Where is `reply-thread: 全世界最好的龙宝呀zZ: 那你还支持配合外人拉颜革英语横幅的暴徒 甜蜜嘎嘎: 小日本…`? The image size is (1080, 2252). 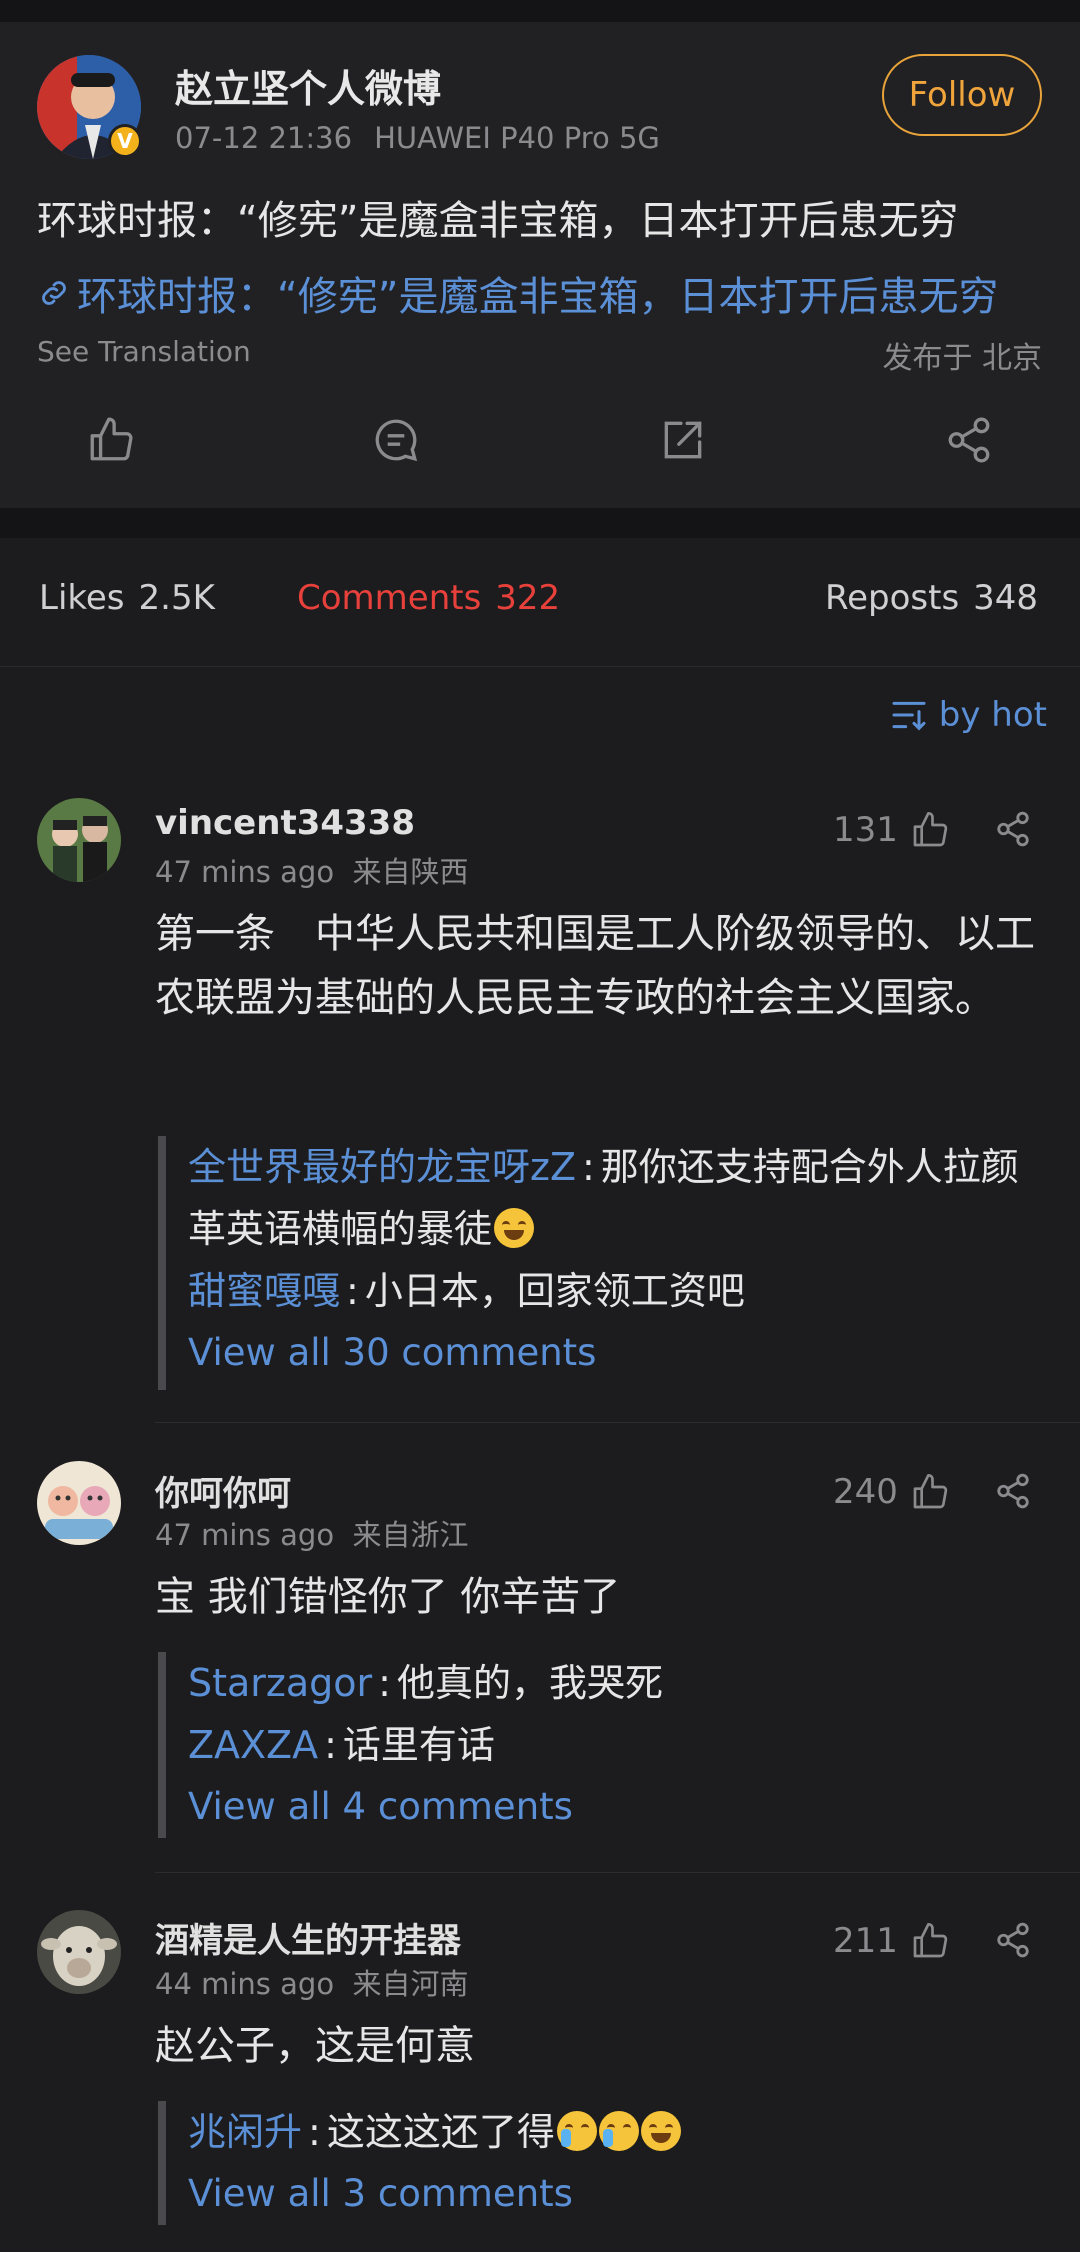
reply-thread: 全世界最好的龙宝呀zZ: 那你还支持配合外人拉颜革英语横幅的暴徒 甜蜜嘎嘎: 小日本… is located at coordinates (603, 1263).